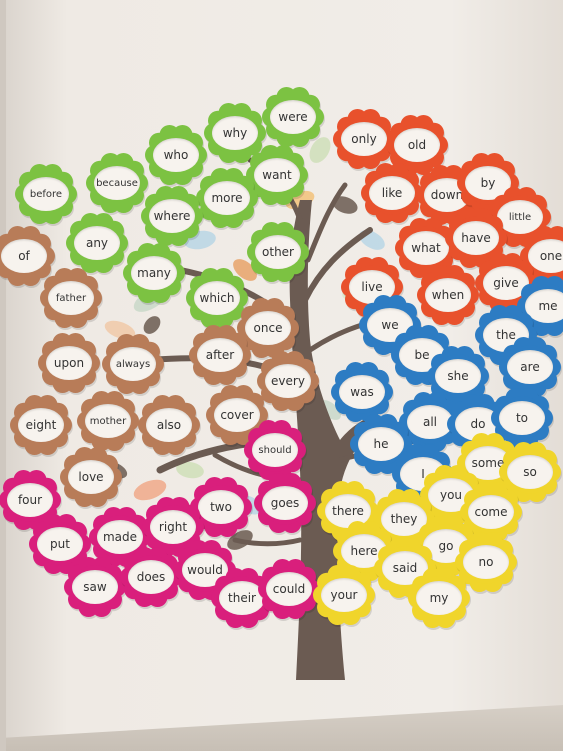 This screenshot has width=563, height=751. I want to click on flower-word: mother, so click(108, 421).